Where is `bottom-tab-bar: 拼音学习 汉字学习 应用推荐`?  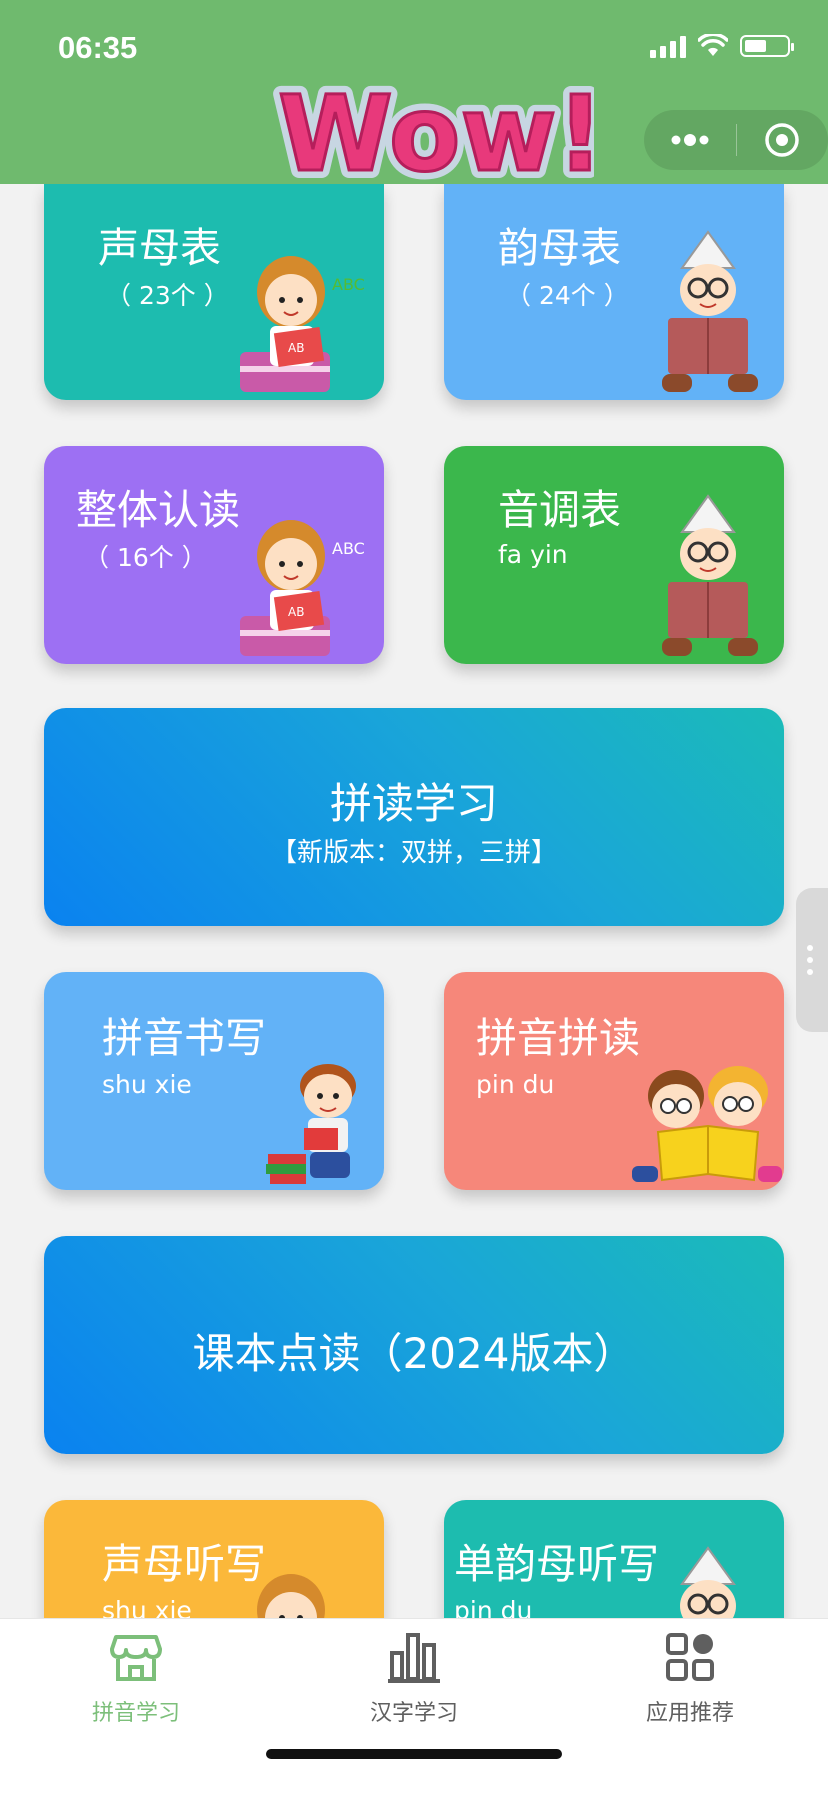
bottom-tab-bar: 拼音学习 汉字学习 应用推荐 is located at coordinates (414, 1705).